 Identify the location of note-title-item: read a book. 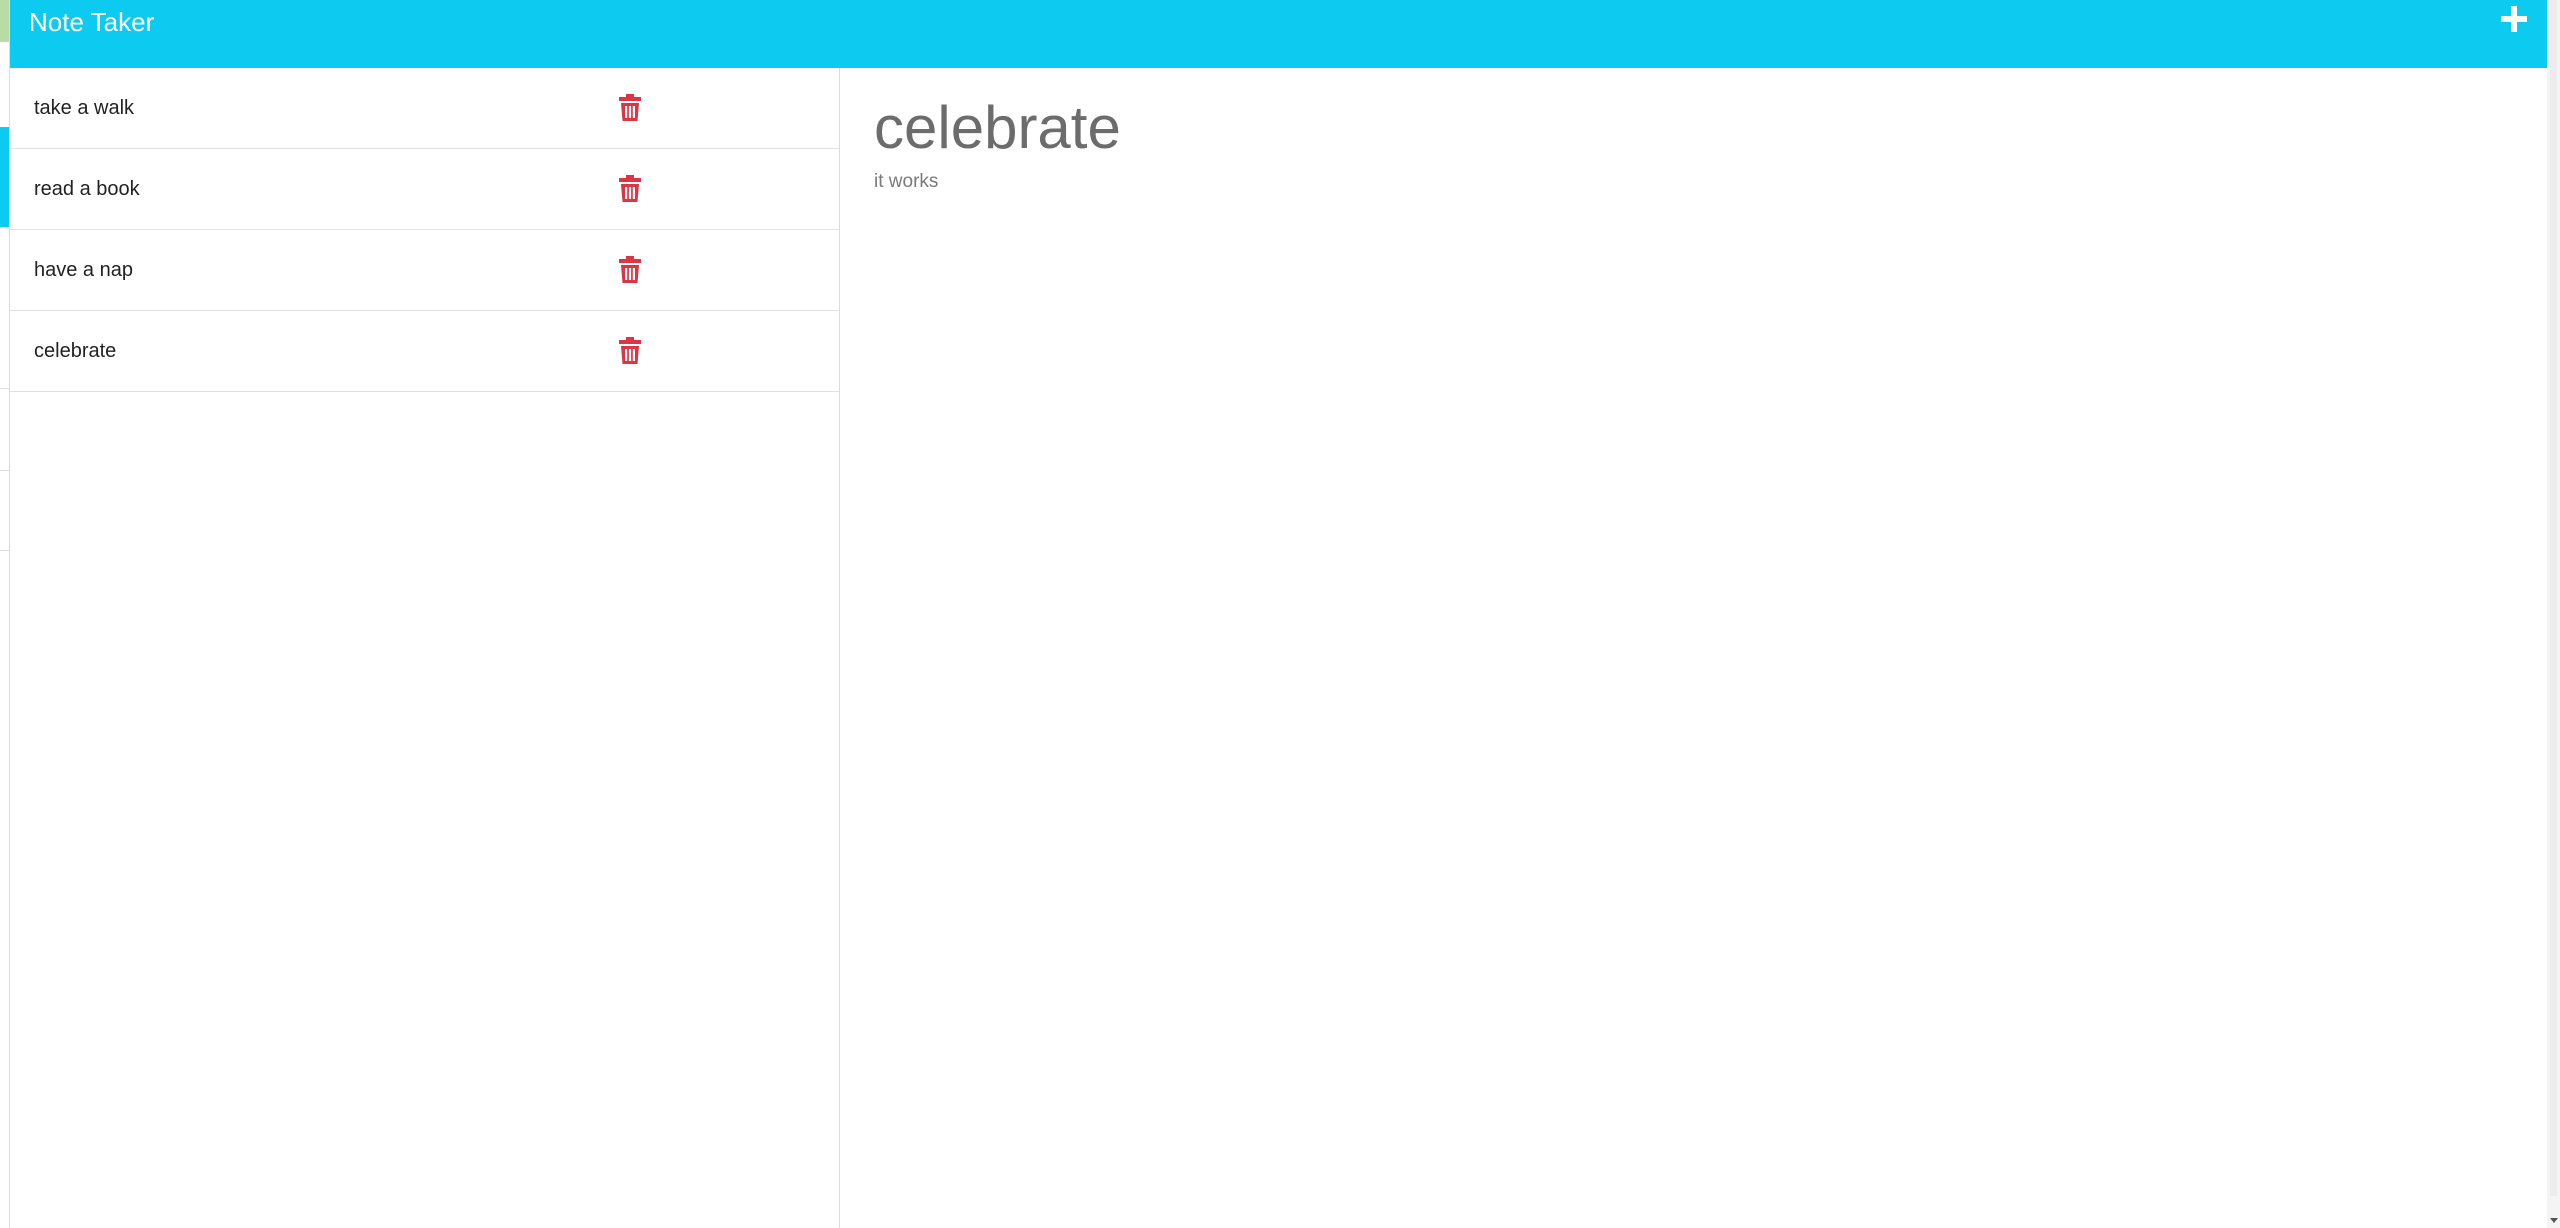
(87, 189).